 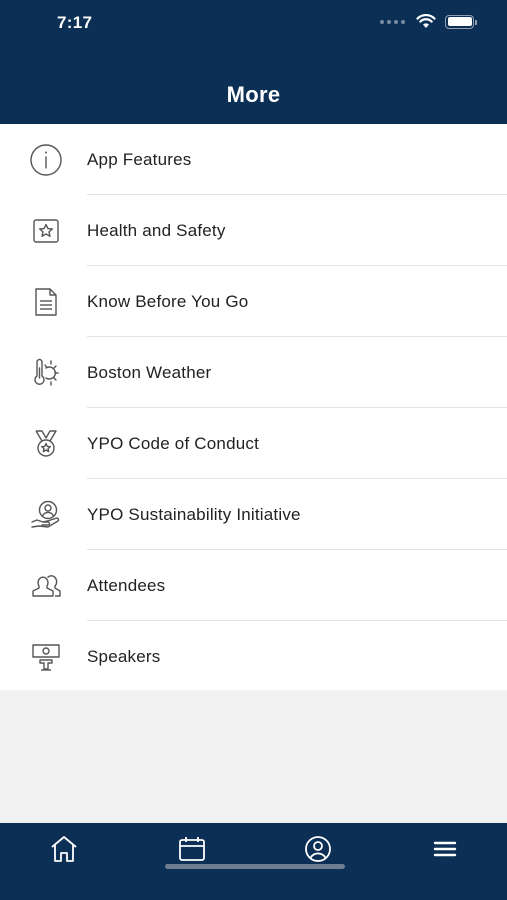 What do you see at coordinates (255, 866) in the screenshot?
I see `home-indicator` at bounding box center [255, 866].